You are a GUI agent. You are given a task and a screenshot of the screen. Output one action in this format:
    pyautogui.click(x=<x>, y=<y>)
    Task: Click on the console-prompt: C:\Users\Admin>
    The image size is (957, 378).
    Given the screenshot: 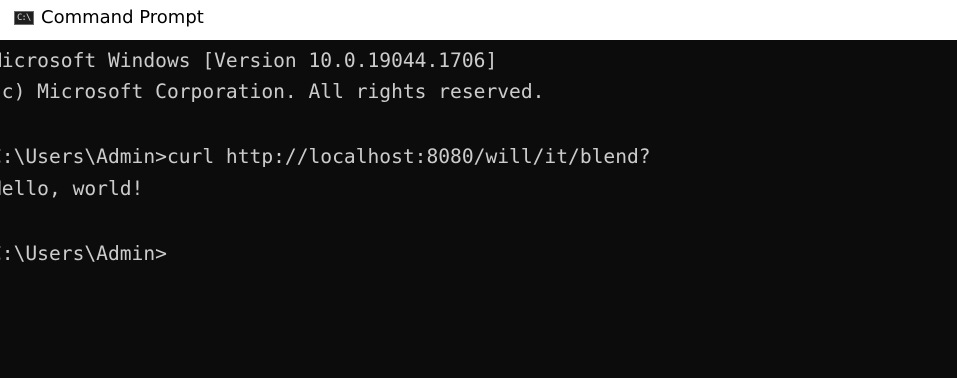 What is the action you would take?
    pyautogui.click(x=83, y=254)
    